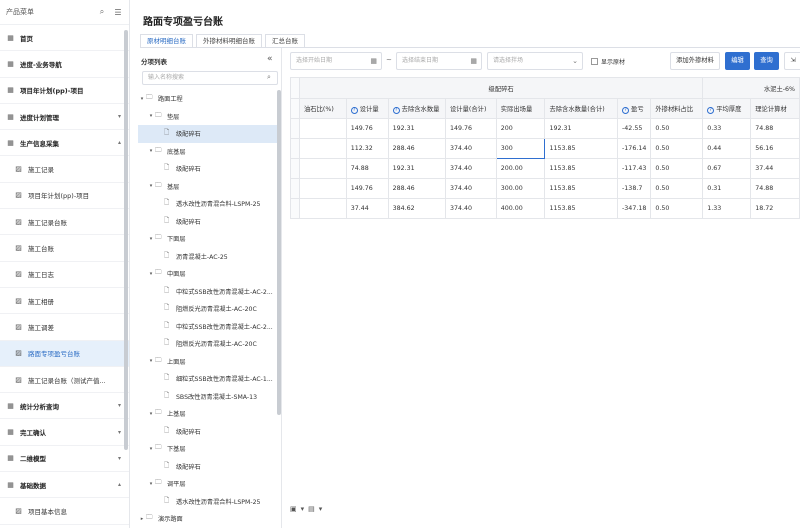  Describe the element at coordinates (208, 239) in the screenshot. I see `tree-node: ▾ 🗀 下面层` at that location.